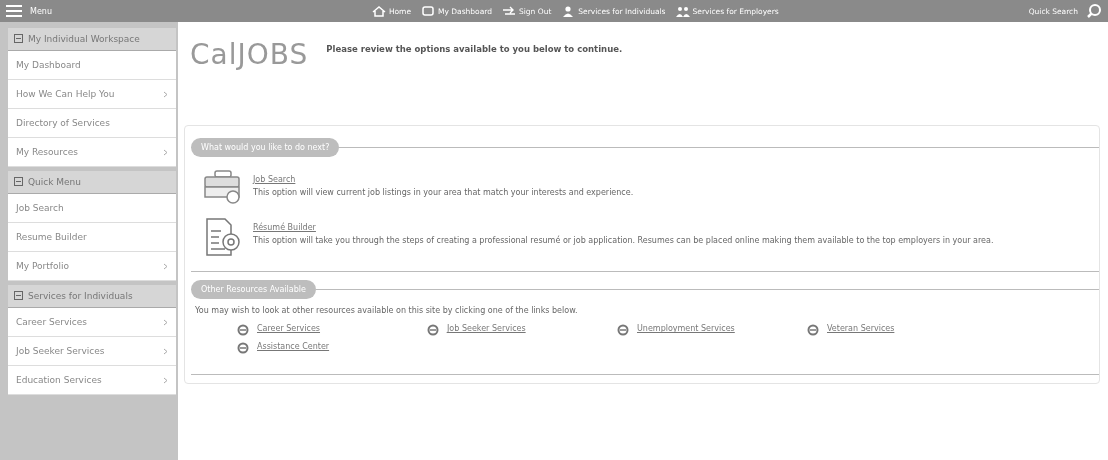 Image resolution: width=1108 pixels, height=460 pixels. What do you see at coordinates (861, 329) in the screenshot?
I see `resource-link: Veteran Services` at bounding box center [861, 329].